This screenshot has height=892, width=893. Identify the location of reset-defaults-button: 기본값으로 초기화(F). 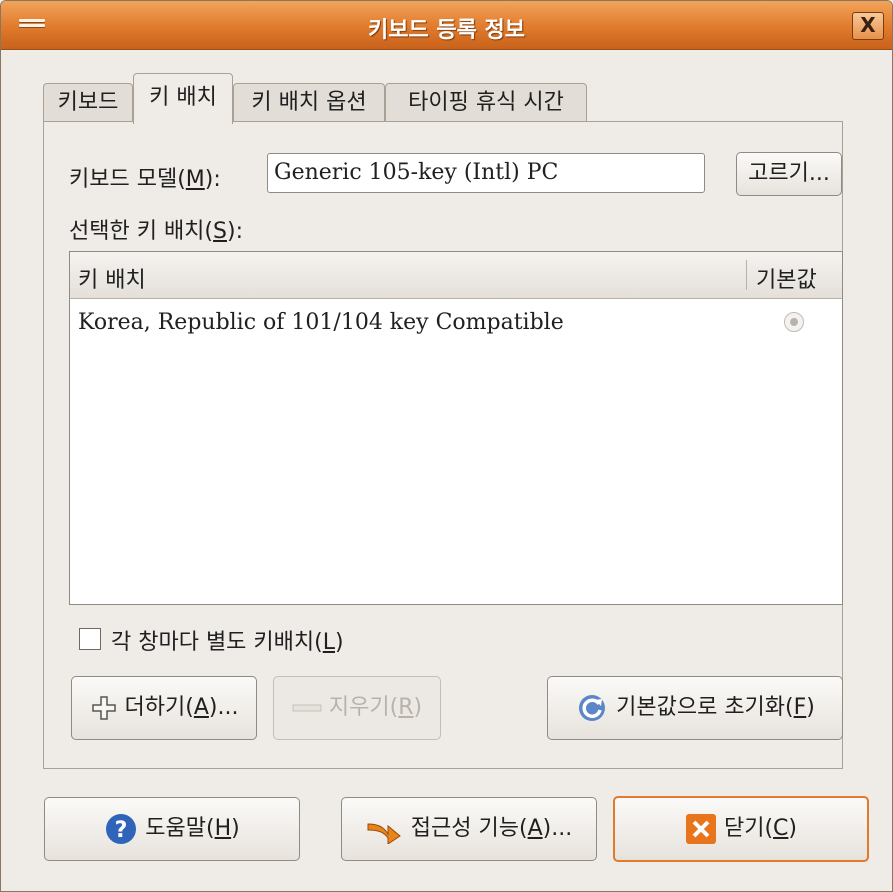
(695, 708).